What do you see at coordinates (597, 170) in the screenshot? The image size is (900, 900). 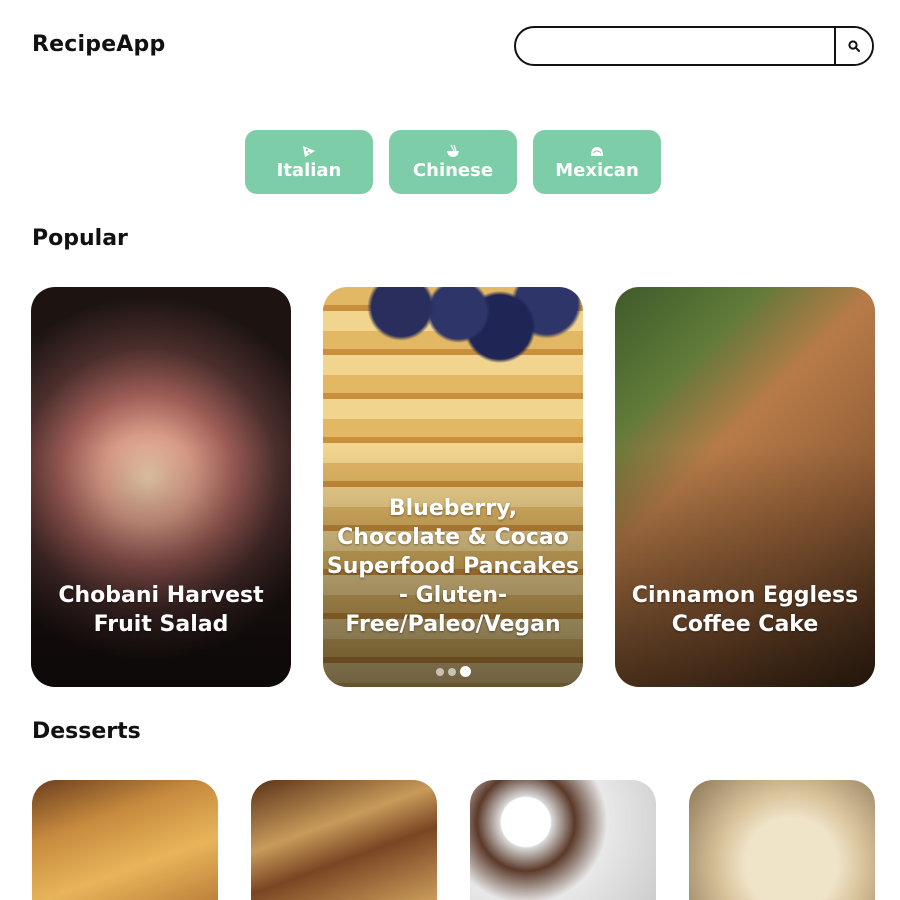 I see `category-label: Mexican` at bounding box center [597, 170].